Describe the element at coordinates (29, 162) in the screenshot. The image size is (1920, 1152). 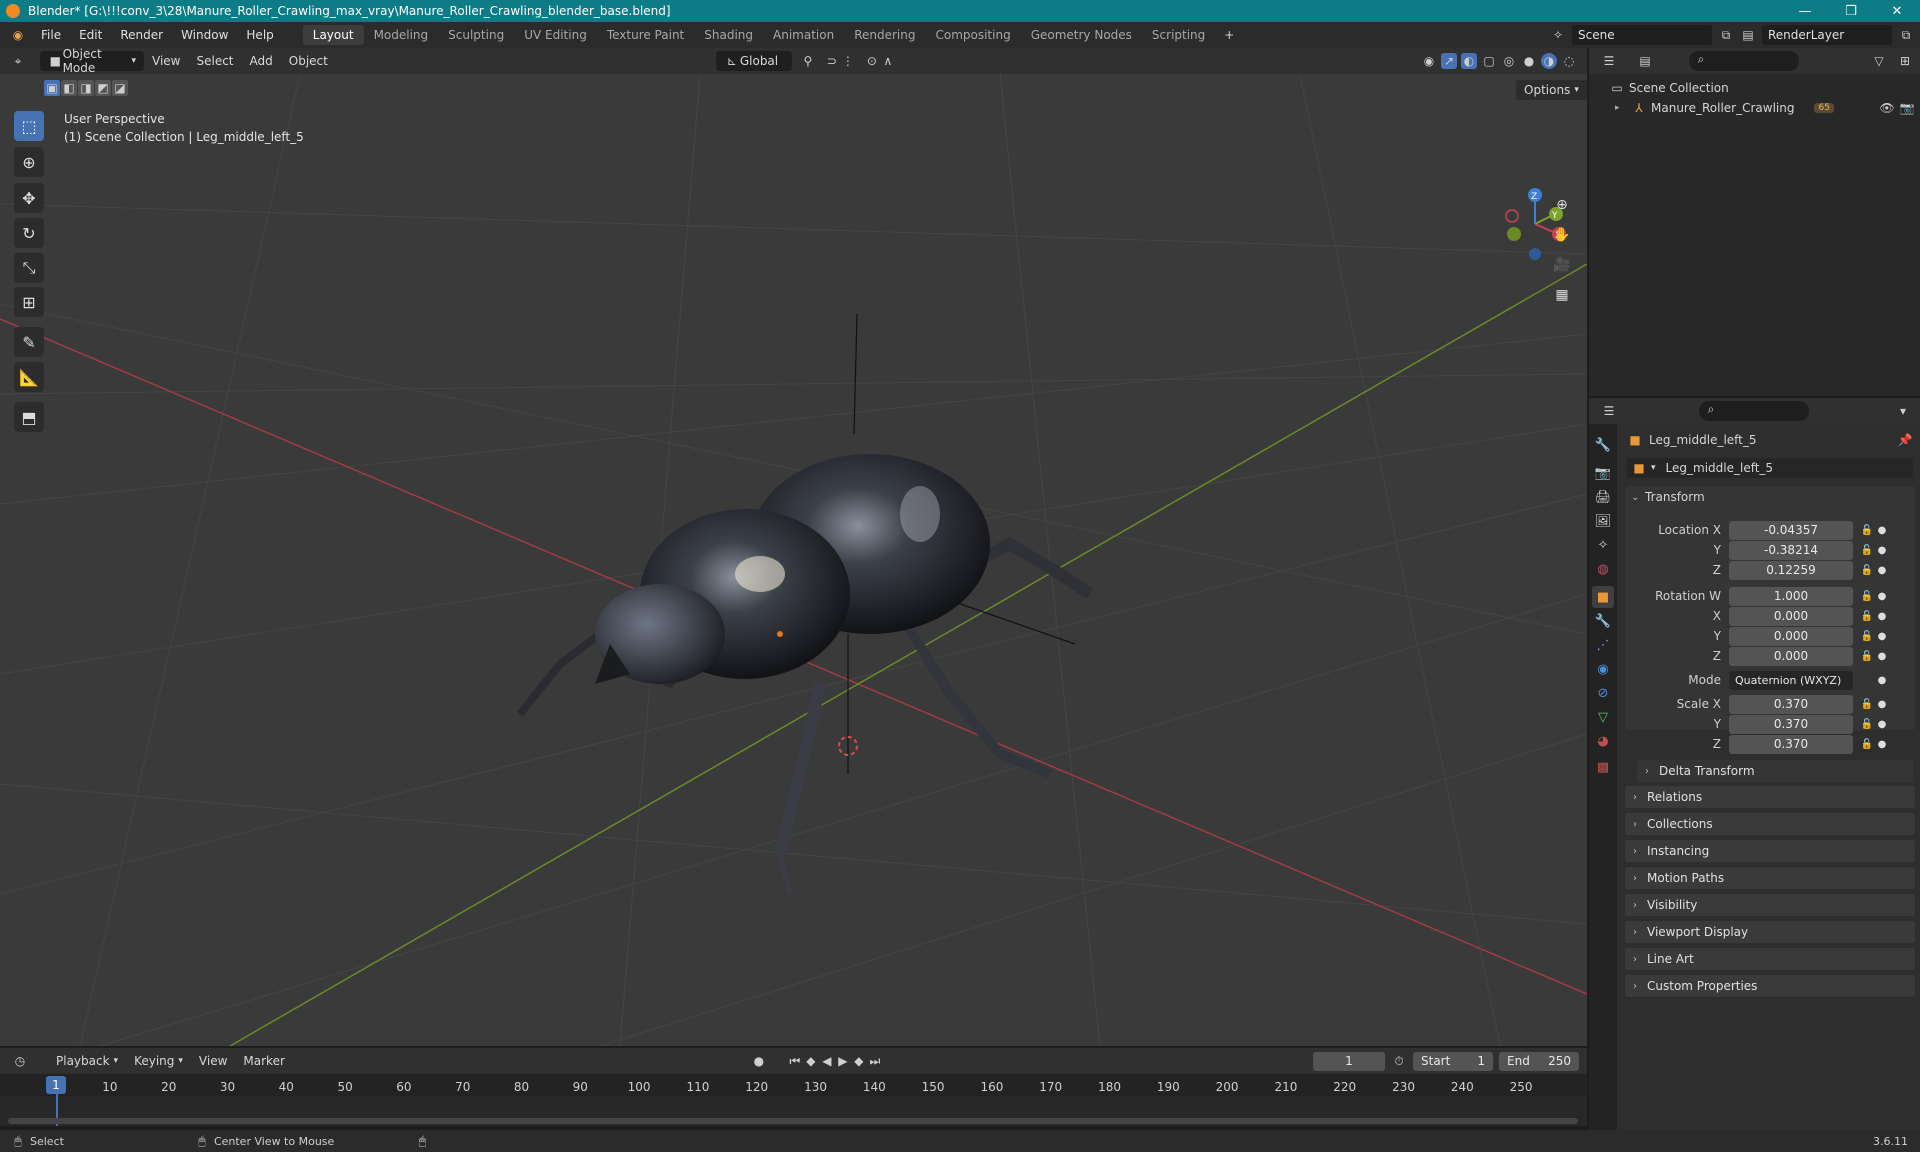
I see `cursor-tool: ⊕` at that location.